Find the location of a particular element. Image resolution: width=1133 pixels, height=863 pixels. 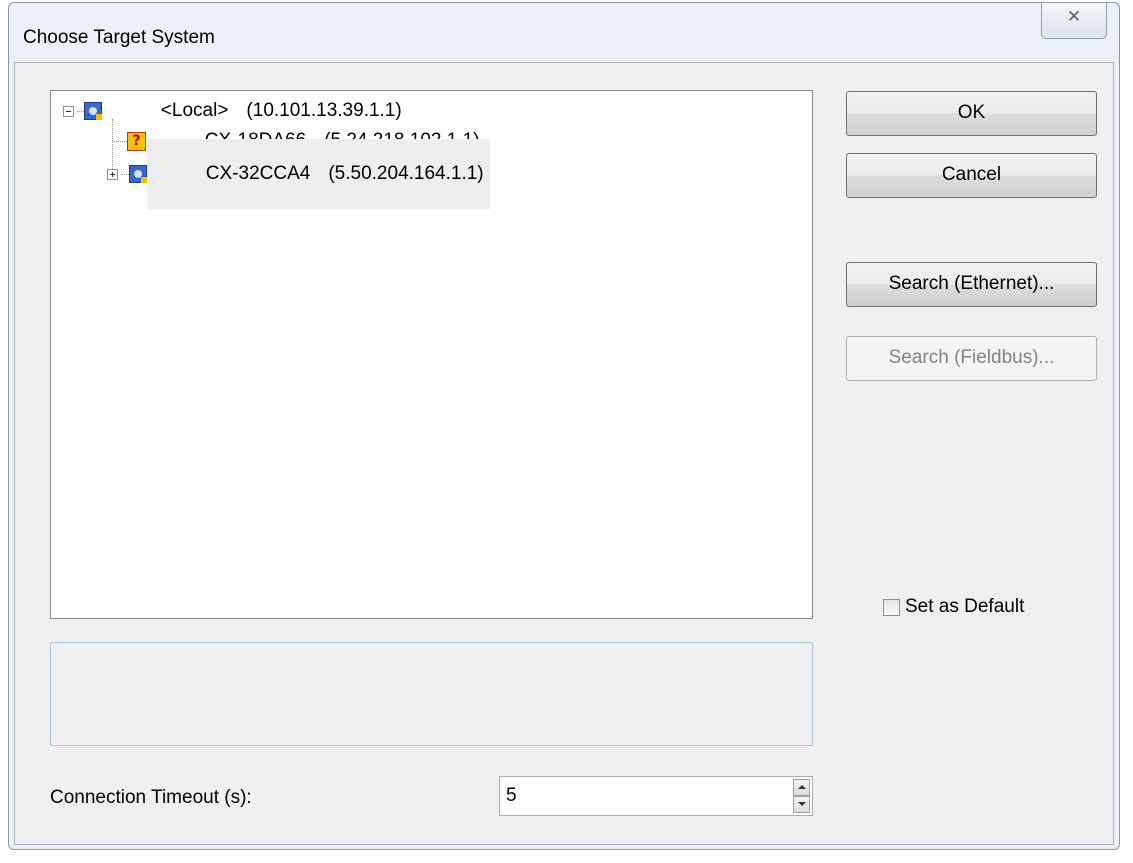

spin-buttons is located at coordinates (801, 796).